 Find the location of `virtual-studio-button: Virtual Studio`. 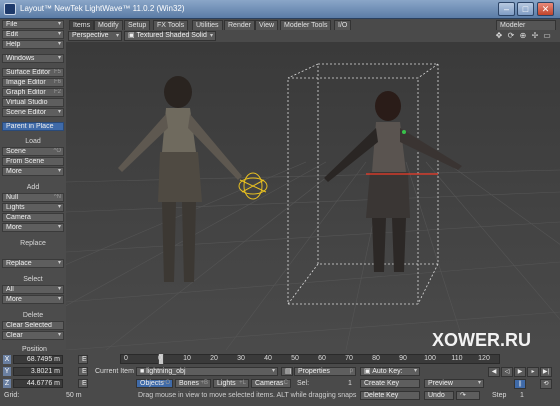

virtual-studio-button: Virtual Studio is located at coordinates (33, 102).